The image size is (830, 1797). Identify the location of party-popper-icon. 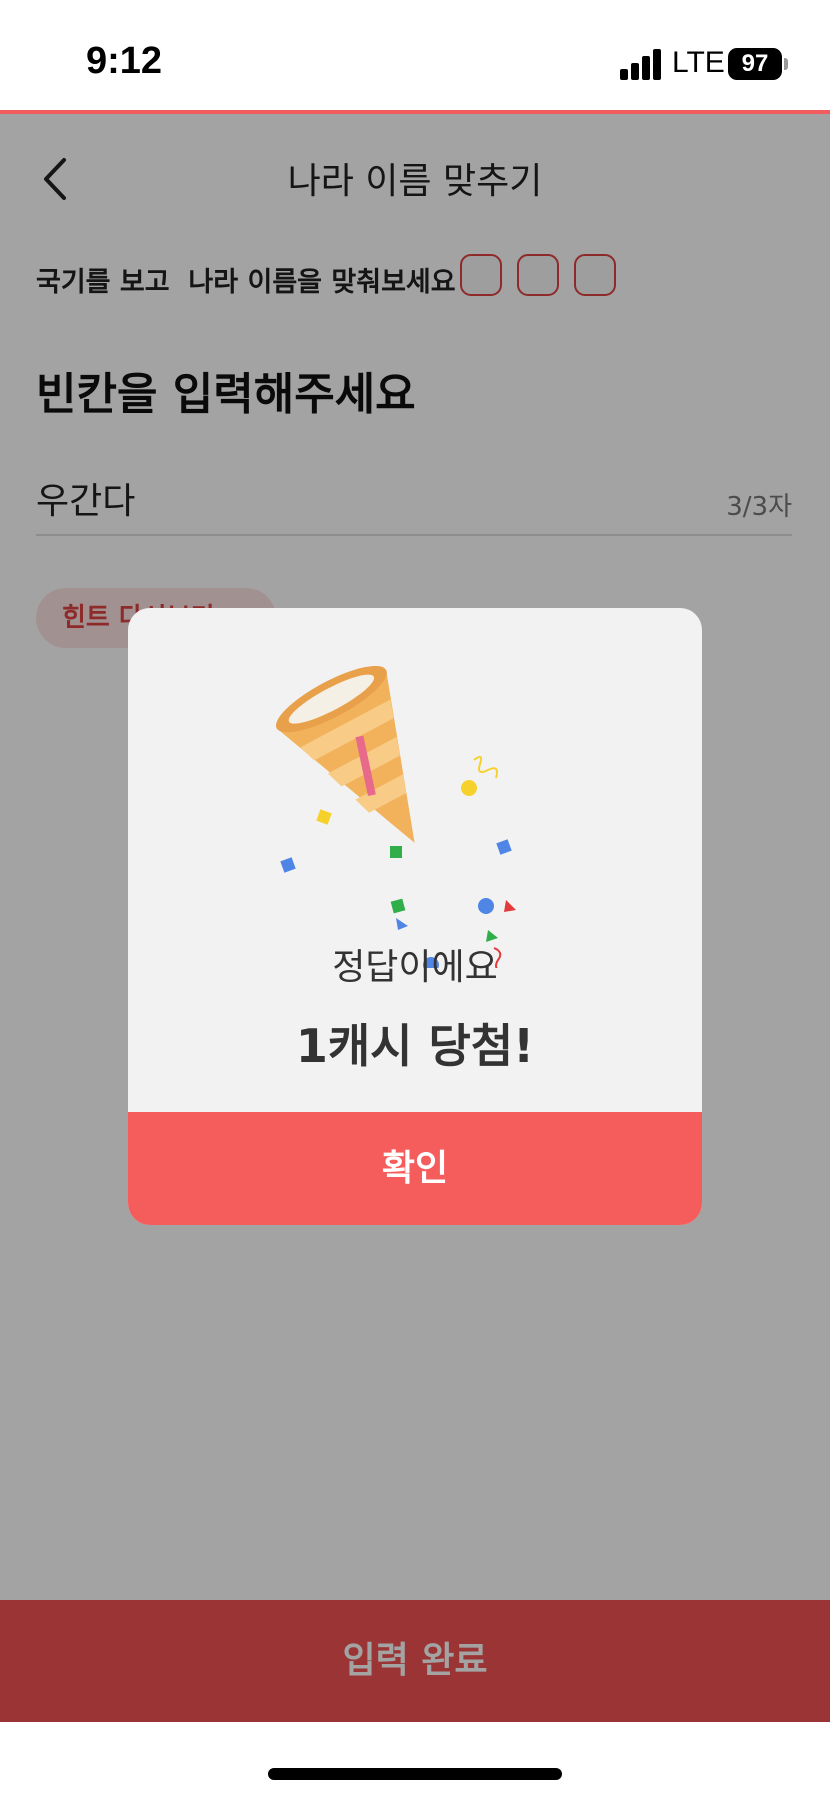
(395, 816).